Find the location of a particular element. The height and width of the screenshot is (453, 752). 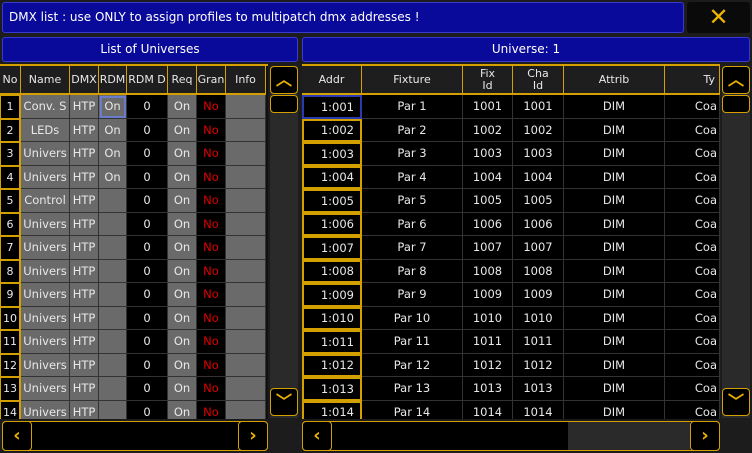

channel-id-cell: 1009 is located at coordinates (538, 295).